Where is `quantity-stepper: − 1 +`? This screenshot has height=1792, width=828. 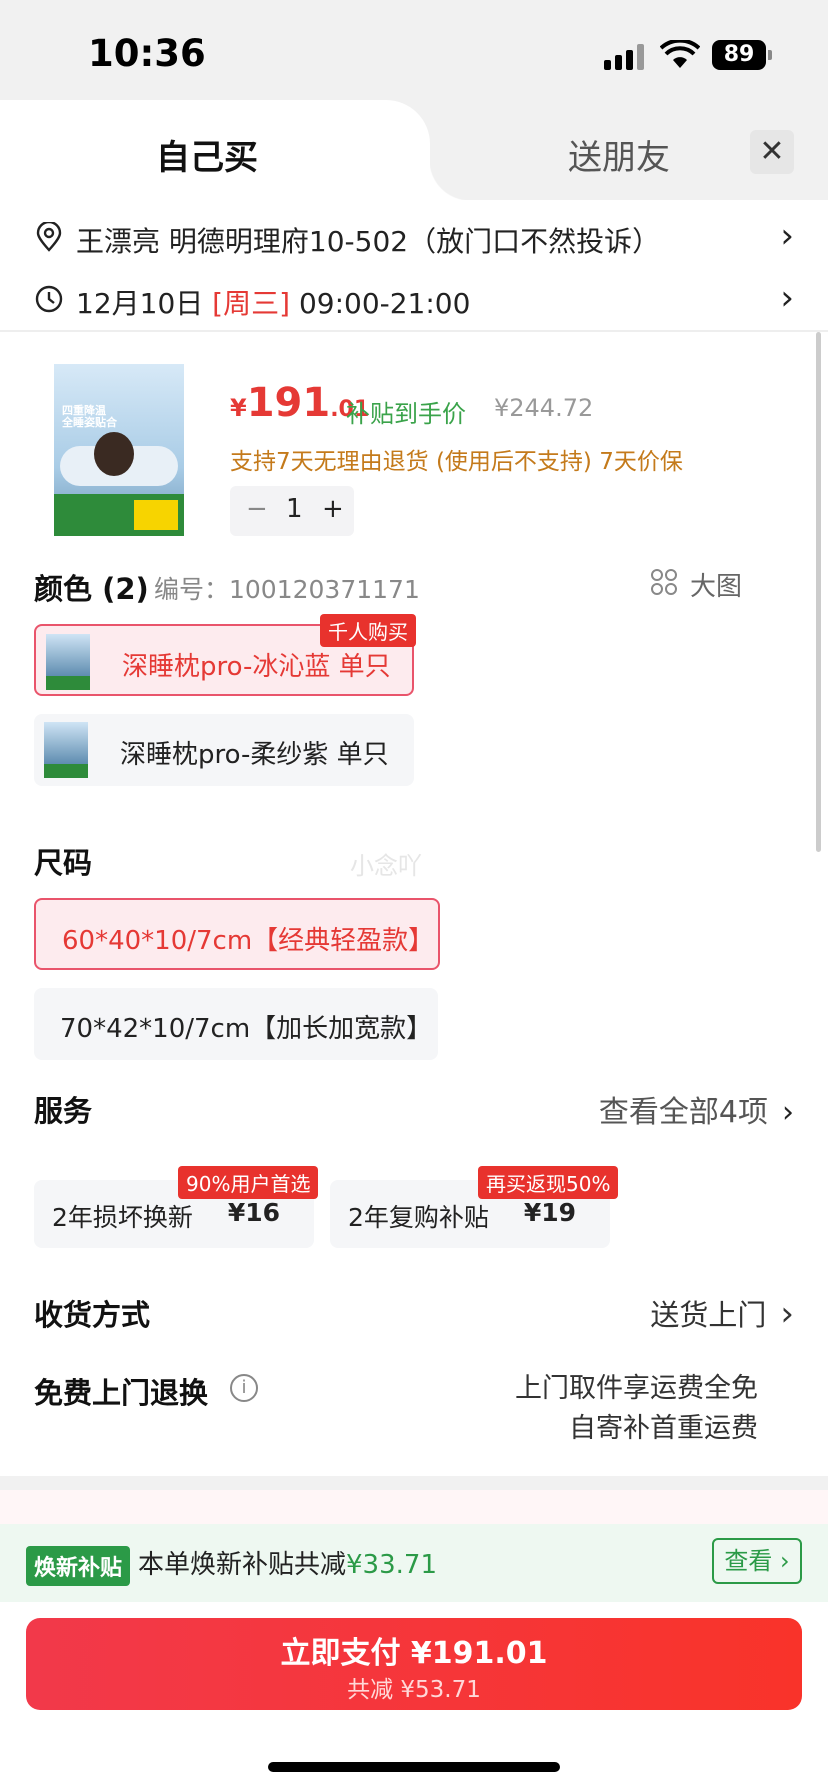
quantity-stepper: − 1 + is located at coordinates (292, 511).